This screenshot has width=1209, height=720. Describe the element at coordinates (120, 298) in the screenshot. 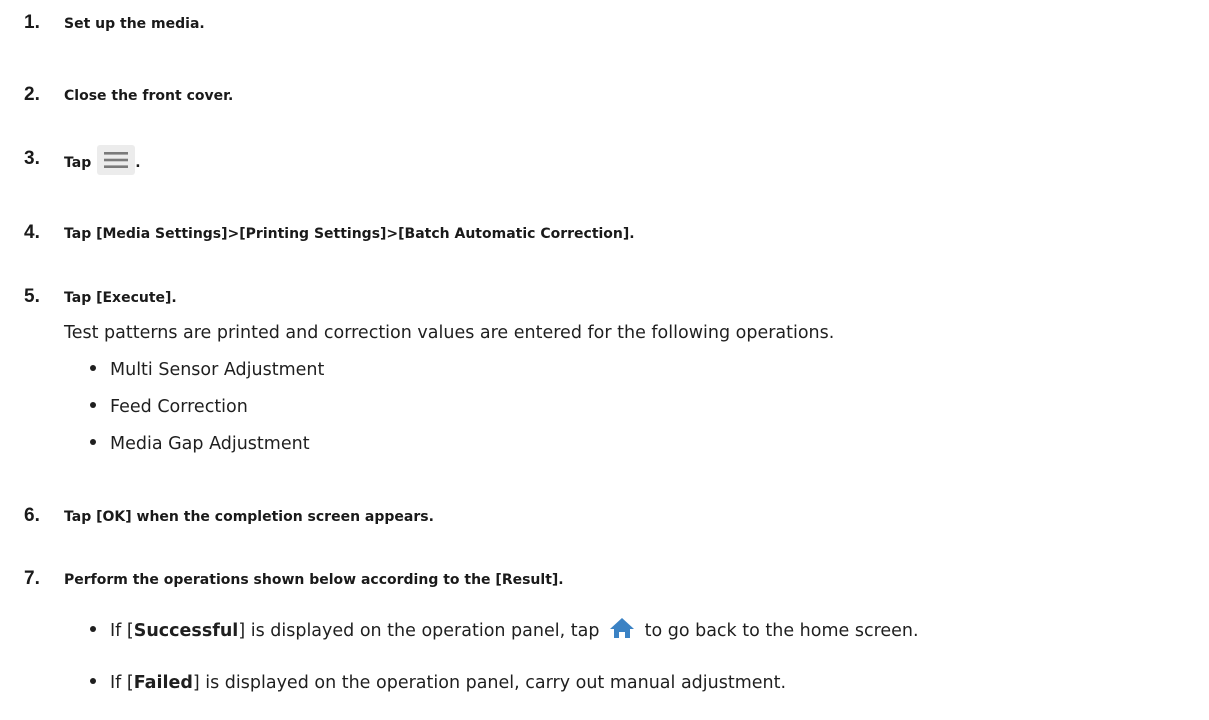

I see `step-instruction: Tap [Execute].` at that location.